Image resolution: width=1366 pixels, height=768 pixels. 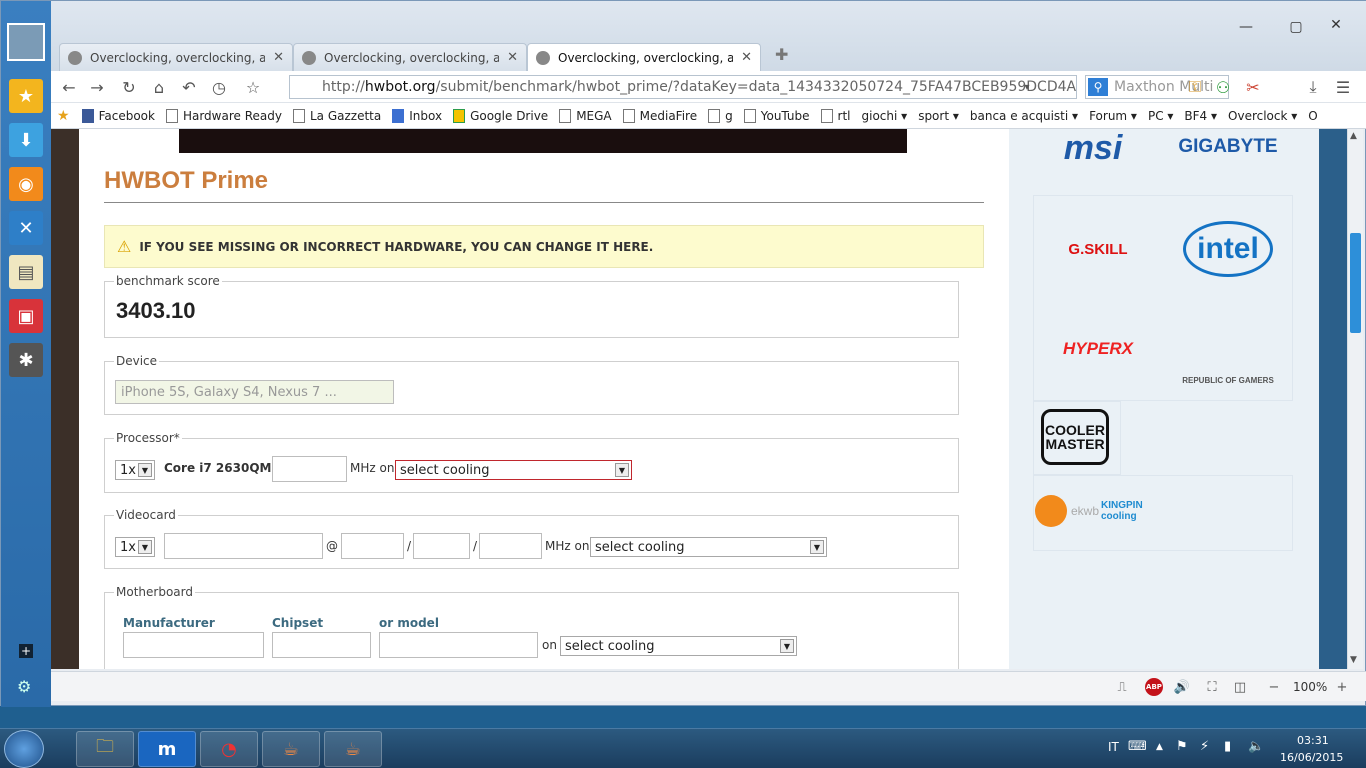 I want to click on cooler-master-logo: COOLER MASTER, so click(x=1075, y=437).